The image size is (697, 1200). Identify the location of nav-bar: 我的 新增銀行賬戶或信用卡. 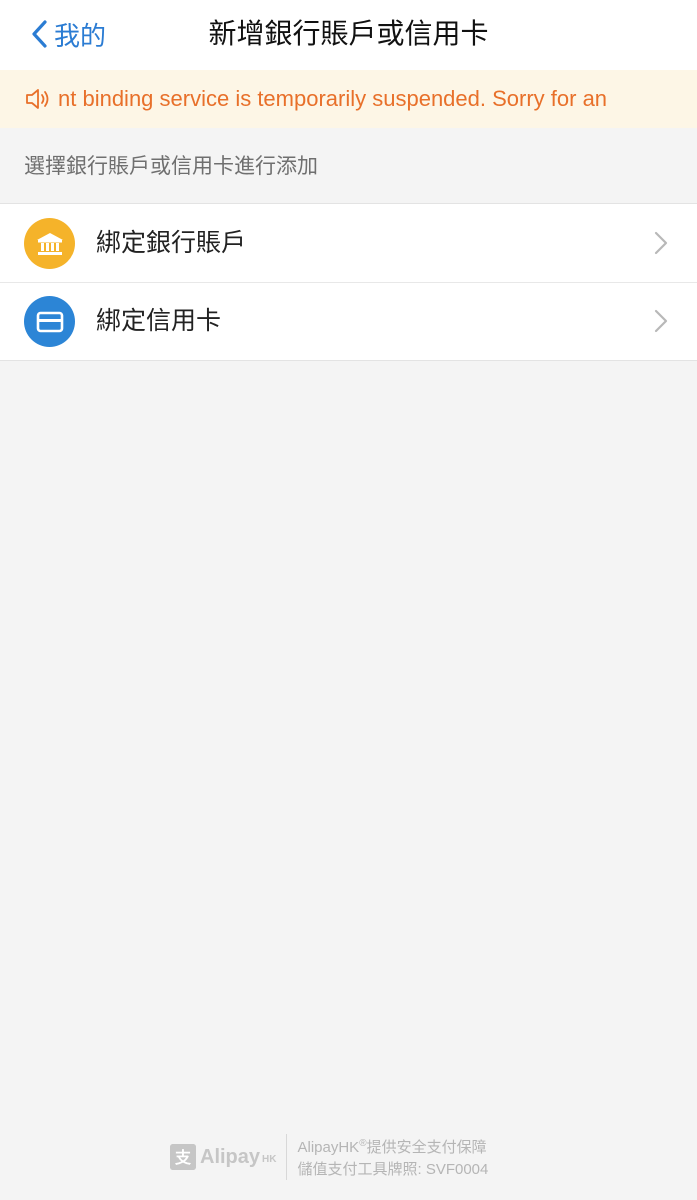
(348, 35).